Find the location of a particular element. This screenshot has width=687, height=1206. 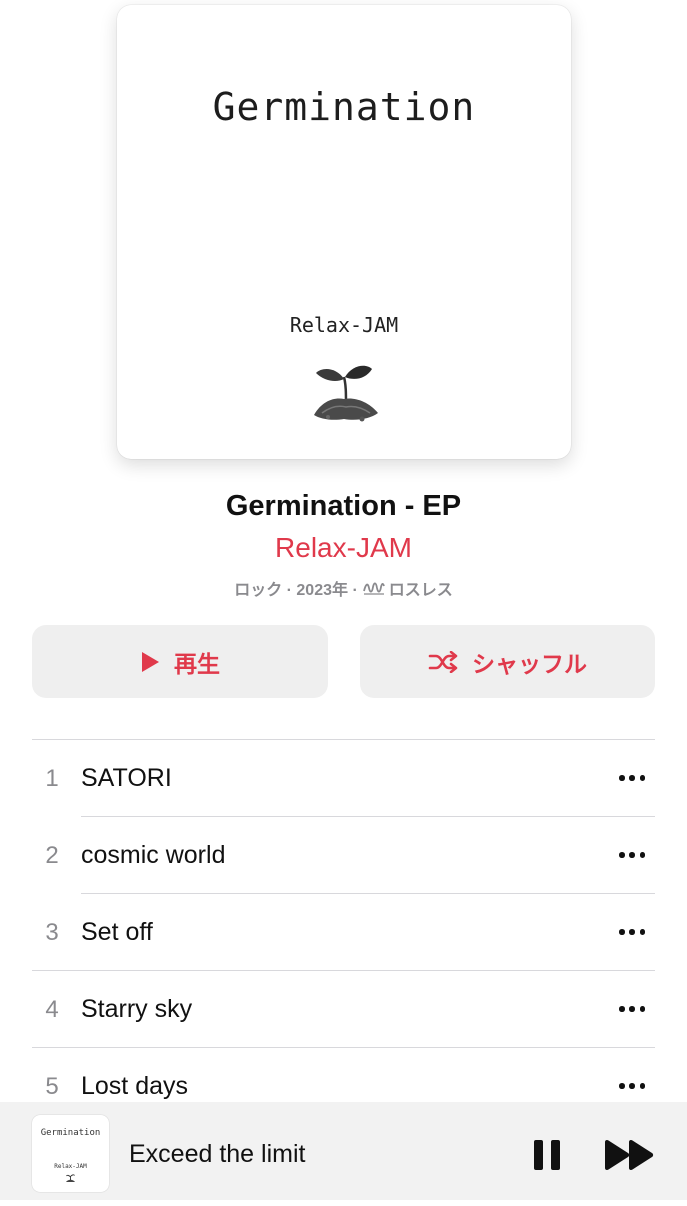

album-meta: ロック · 2023年 · ロスレス is located at coordinates (343, 588).